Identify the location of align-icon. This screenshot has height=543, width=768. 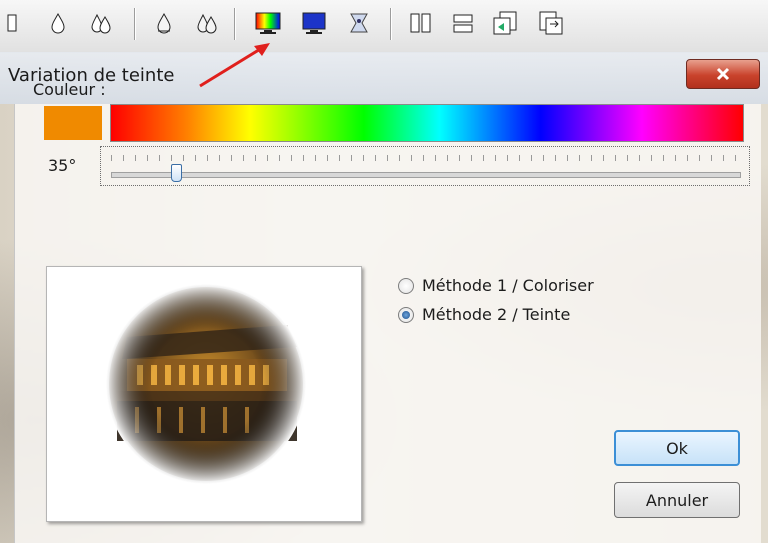
(463, 23).